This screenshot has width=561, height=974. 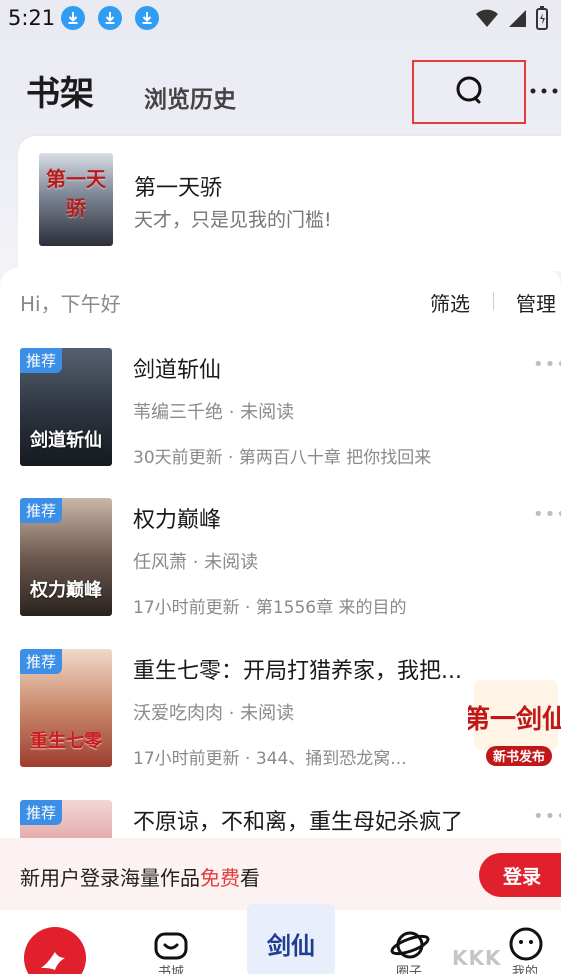 I want to click on more-options-button, so click(x=544, y=89).